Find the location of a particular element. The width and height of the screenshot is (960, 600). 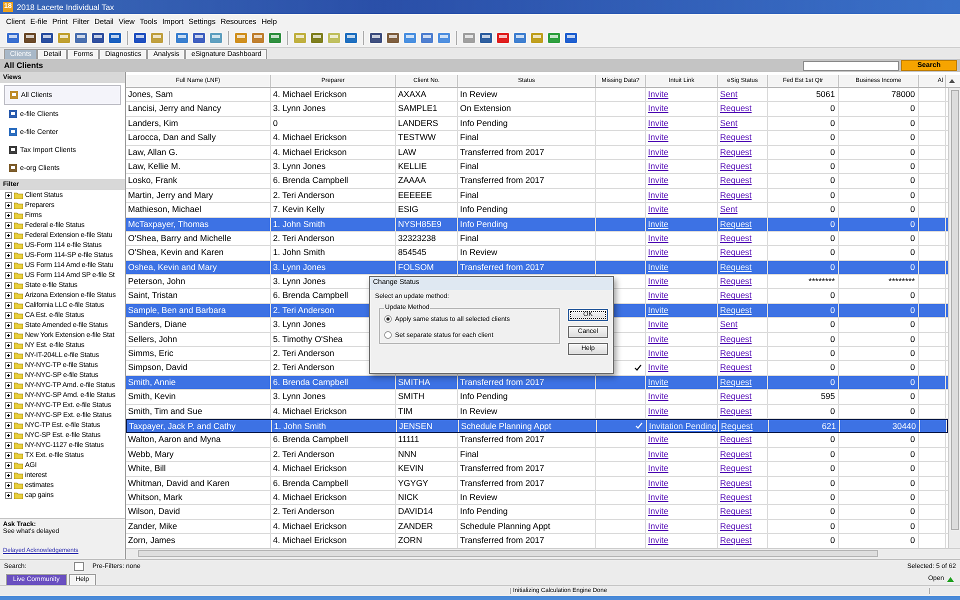

preparer-cell: 0 is located at coordinates (333, 123).